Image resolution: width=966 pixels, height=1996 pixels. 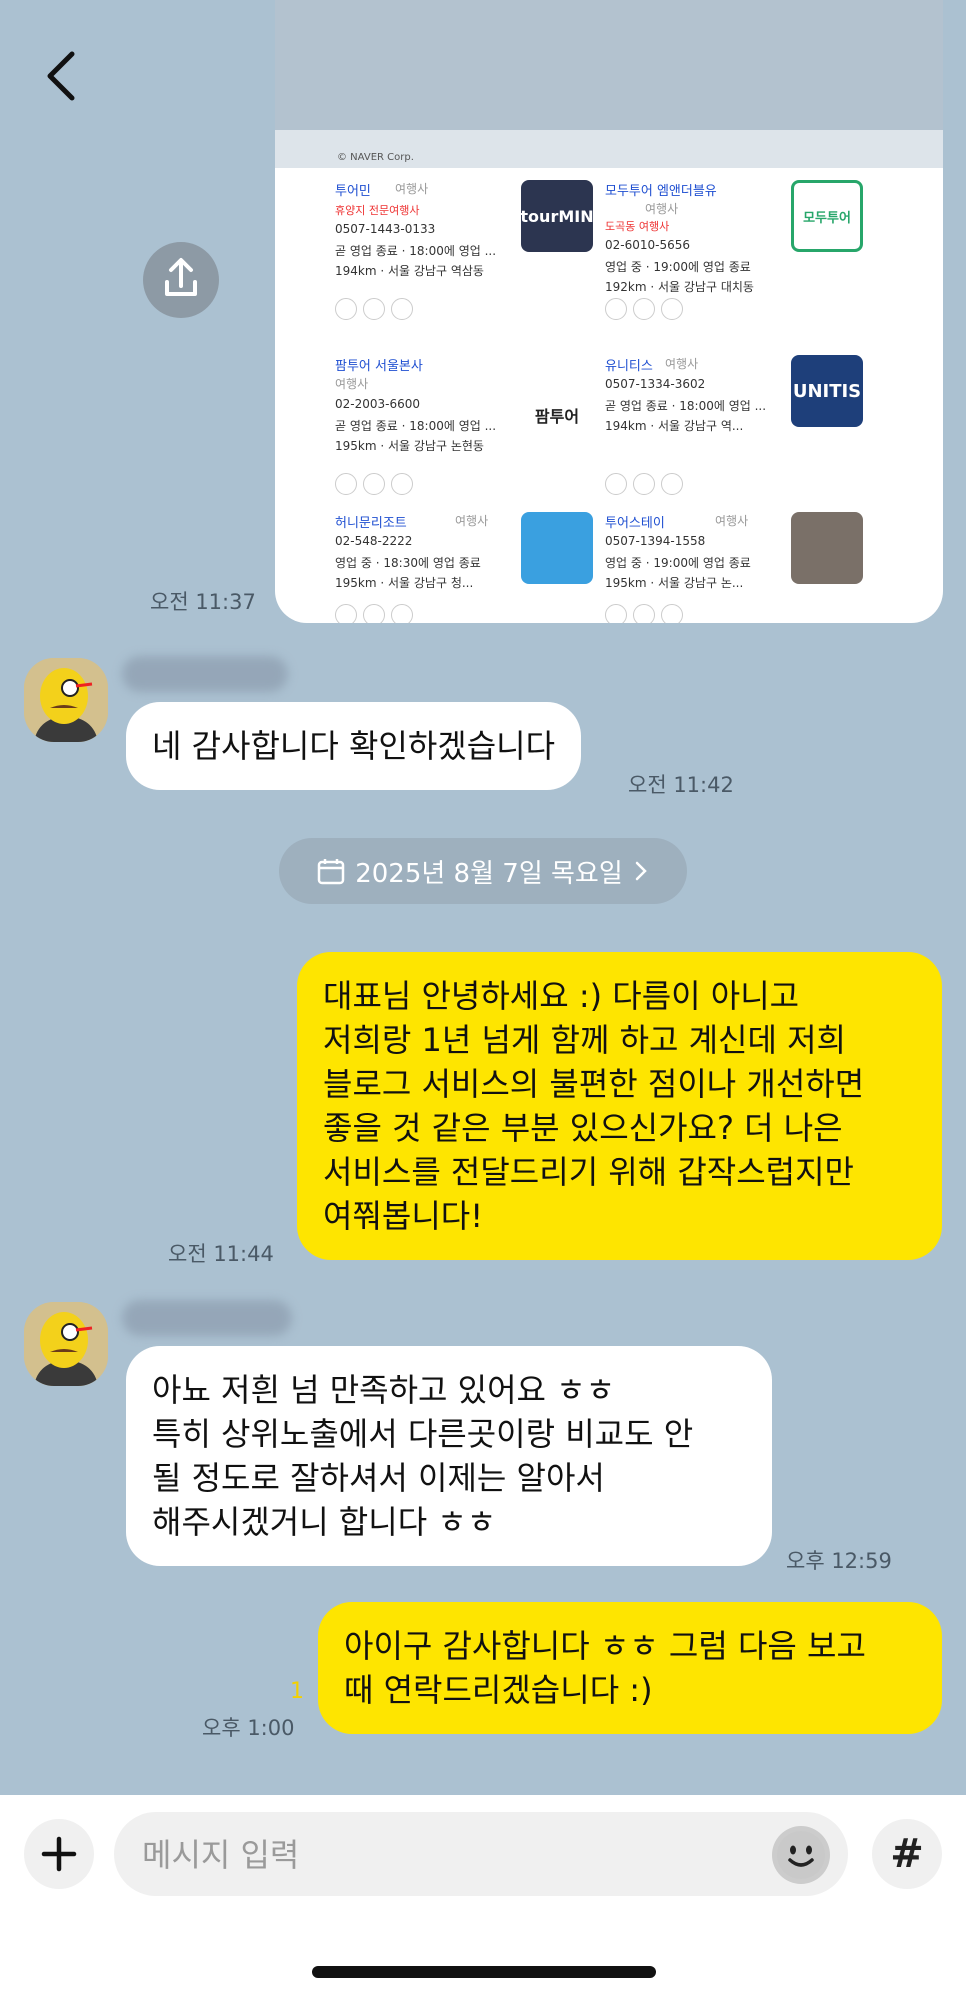 I want to click on listing-thumbnail: tourMIN, so click(x=557, y=216).